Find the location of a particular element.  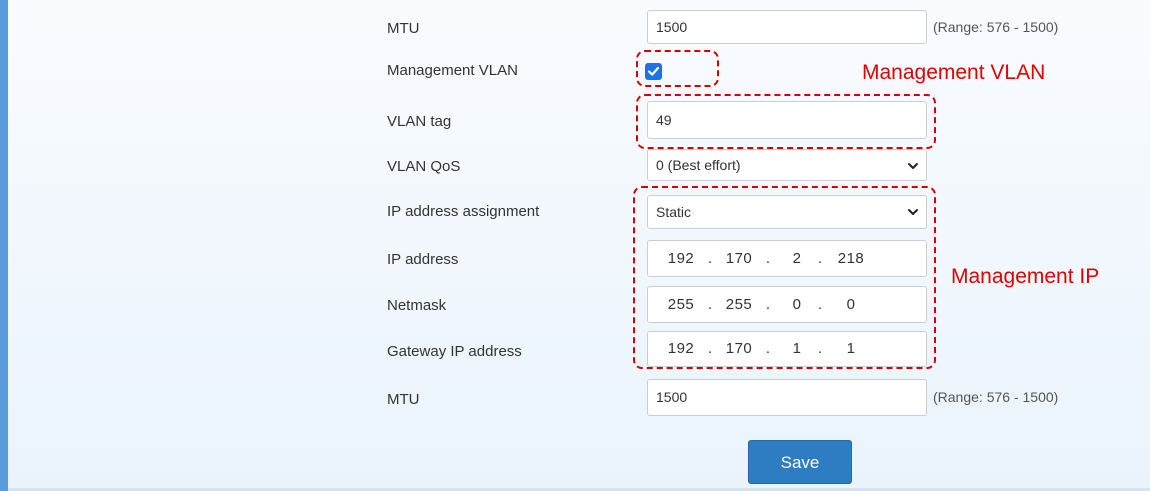

management-vlan-label: Management VLAN is located at coordinates (452, 70).